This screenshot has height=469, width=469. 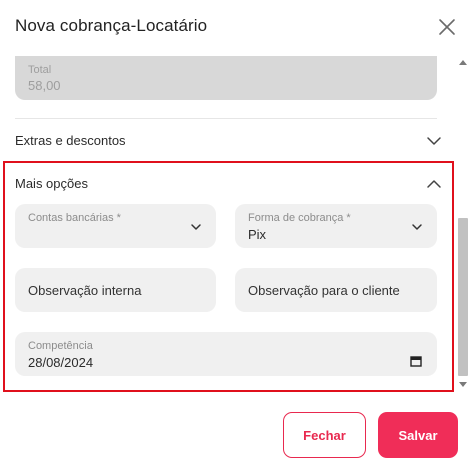 I want to click on salvar-button: Salvar, so click(x=418, y=435).